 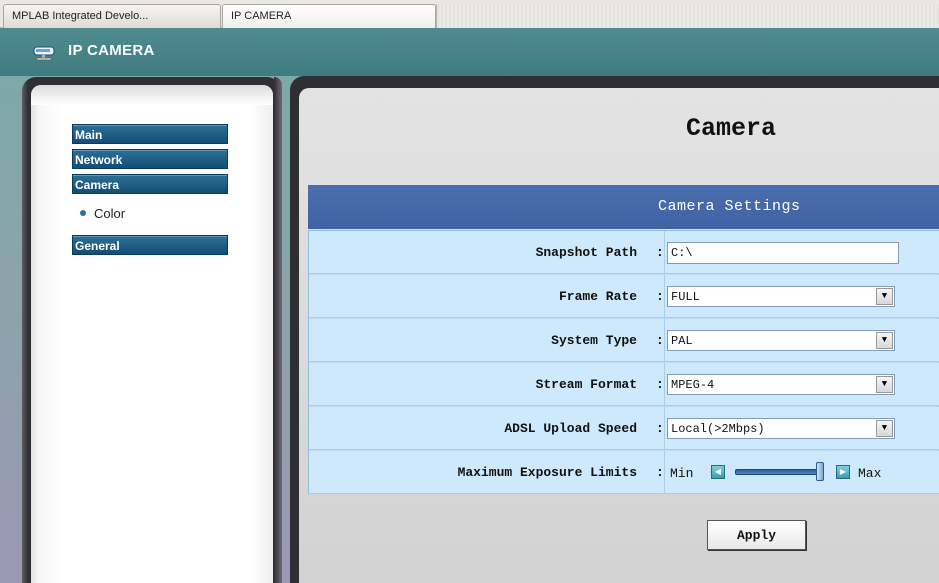 I want to click on page-title: Camera, so click(x=731, y=128).